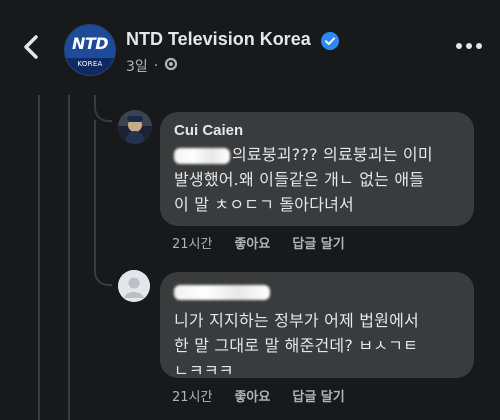 Image resolution: width=500 pixels, height=420 pixels. I want to click on comment-text-line: 니가 지지하는 정부가 어제 법원에서, so click(296, 320).